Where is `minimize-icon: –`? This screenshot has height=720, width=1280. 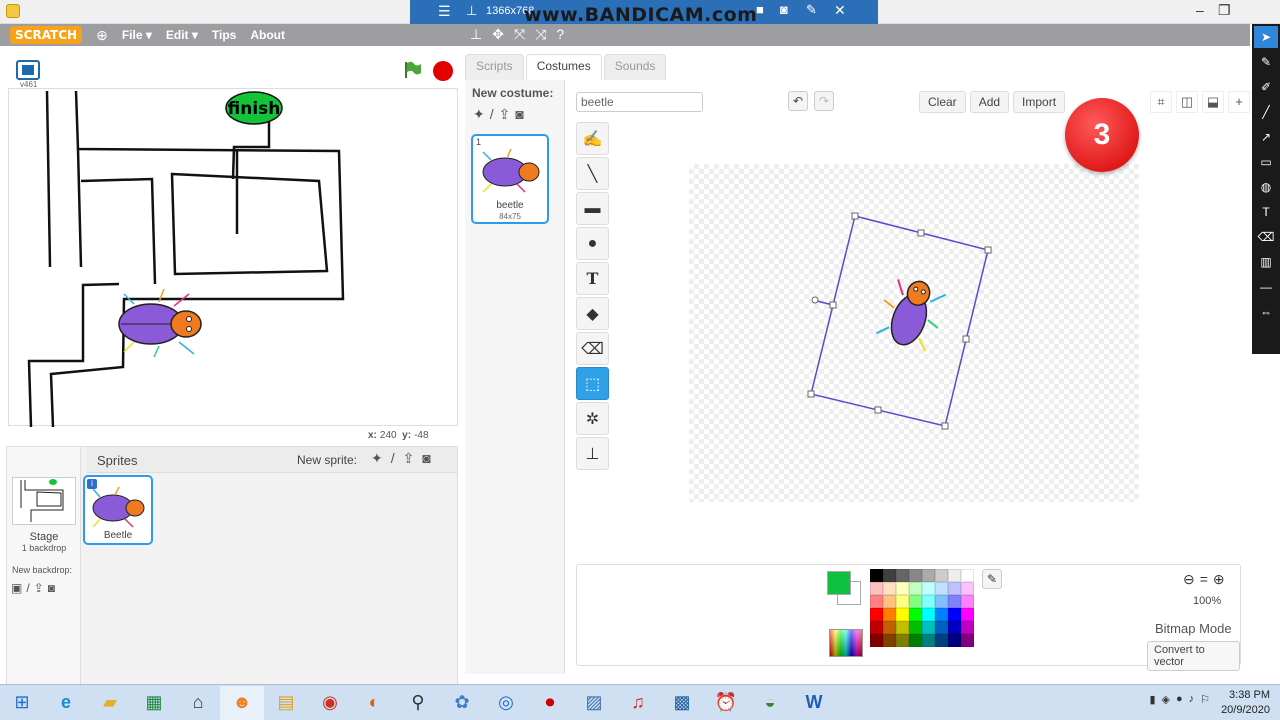 minimize-icon: – is located at coordinates (1200, 10).